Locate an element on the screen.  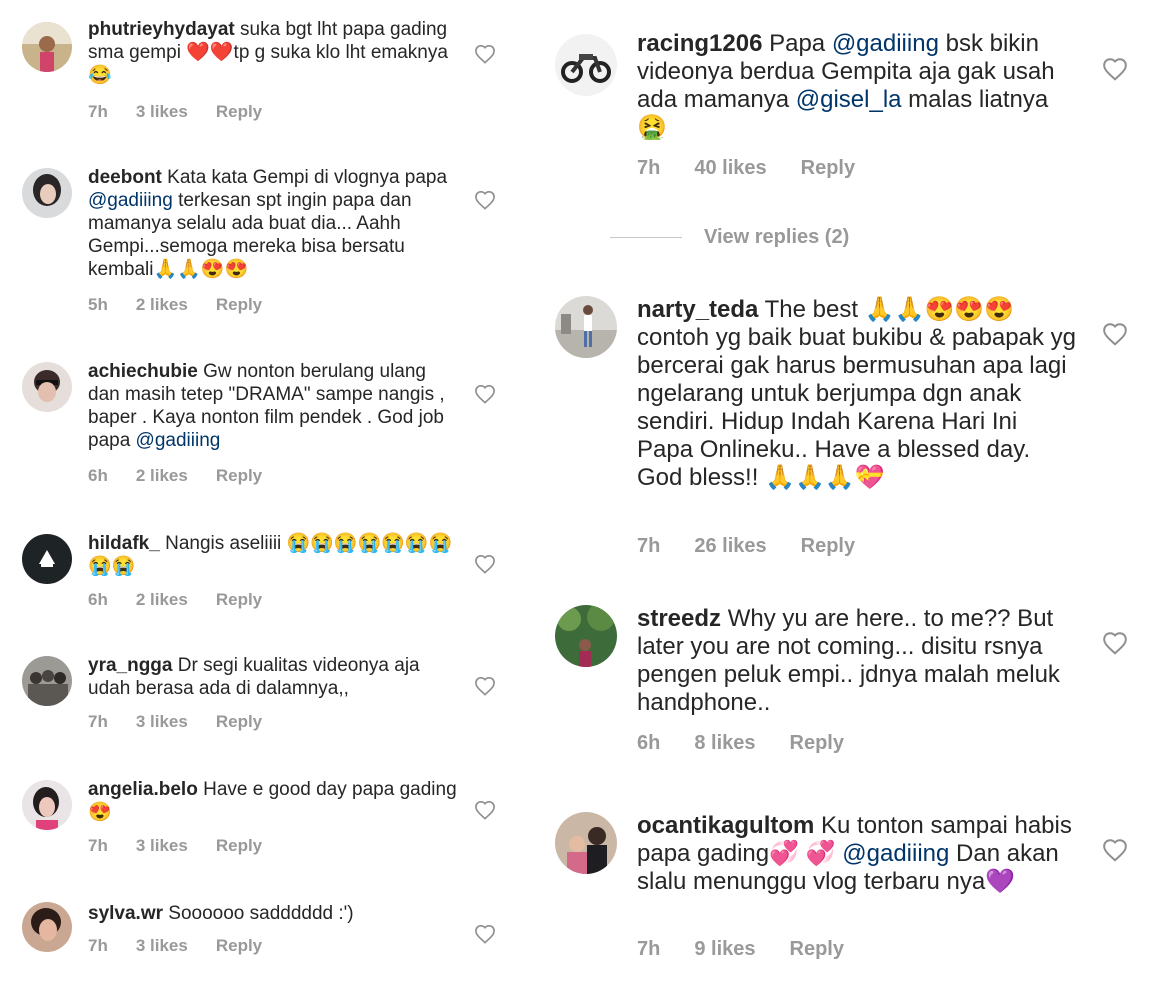
username: hildafk_ is located at coordinates (124, 543).